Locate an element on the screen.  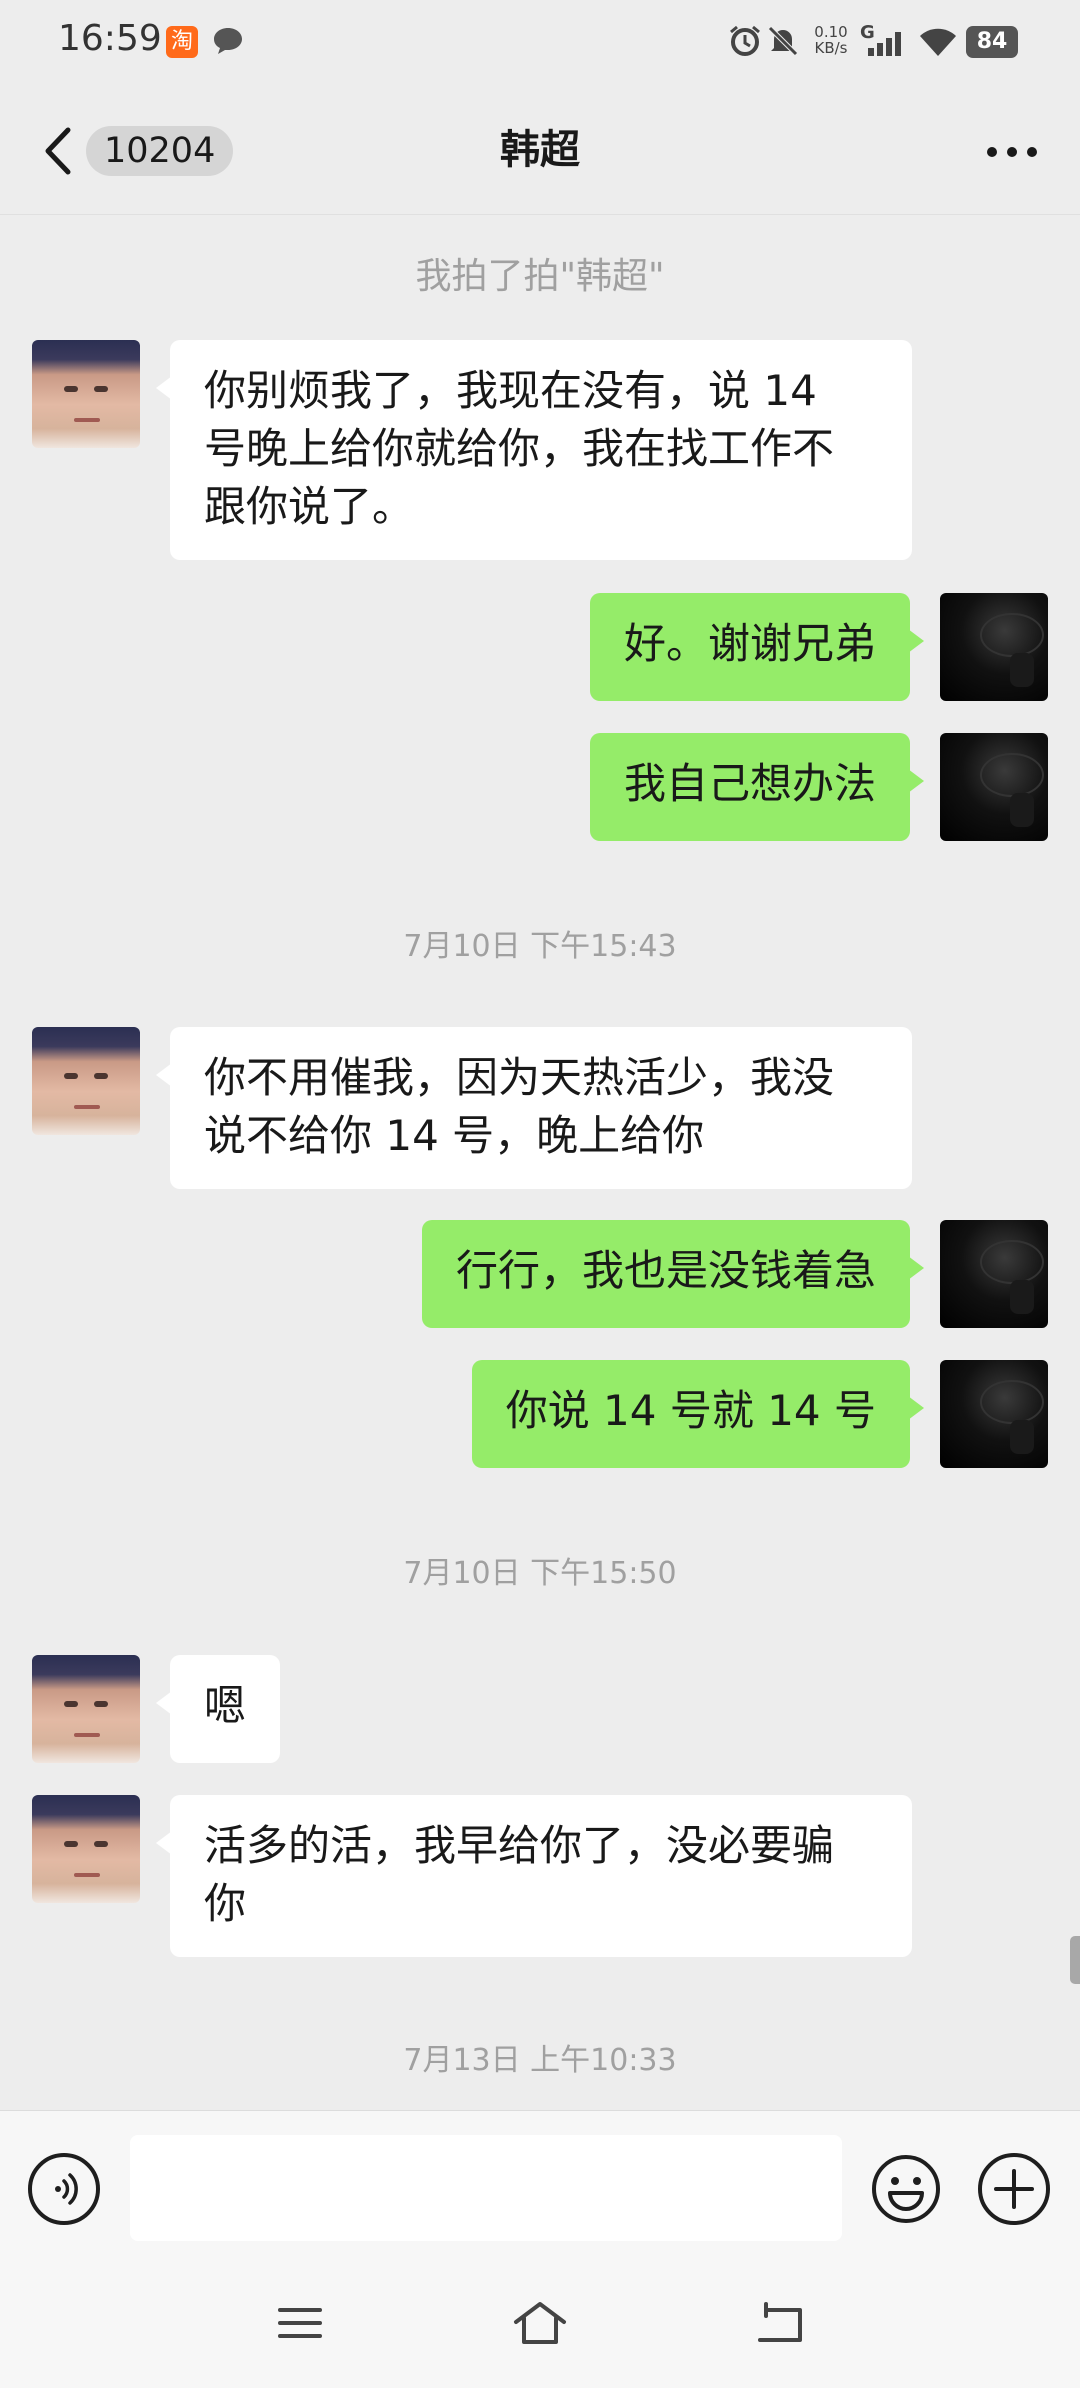
status-bar: 16:59 淘 0.10 KB/s G 84 is located at coordinates (540, 42).